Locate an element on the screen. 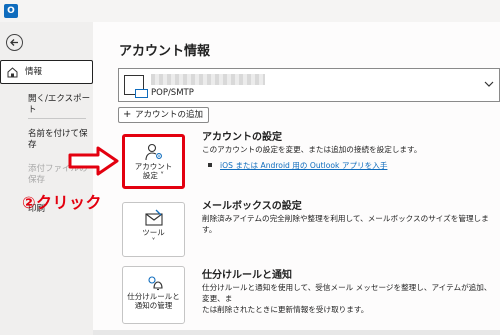 This screenshot has width=500, height=335. annotation-arrow-icon is located at coordinates (93, 161).